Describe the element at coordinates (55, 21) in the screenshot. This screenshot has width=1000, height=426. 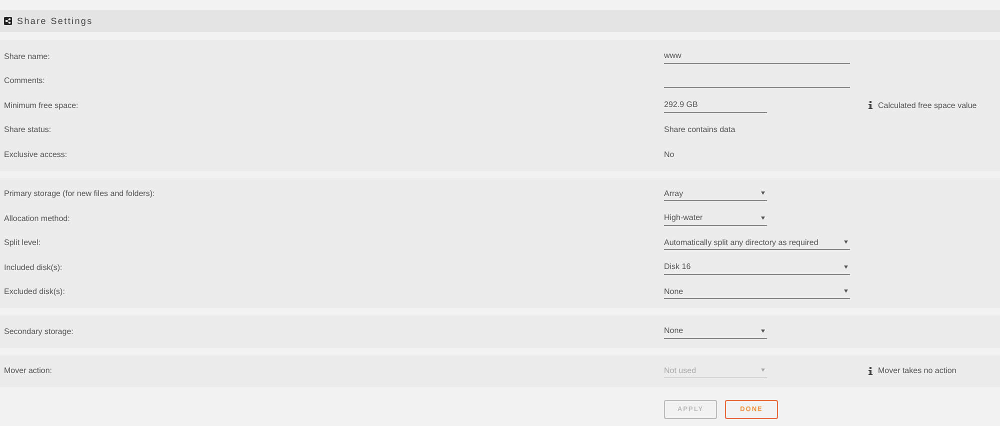
I see `section-title: Share Settings` at that location.